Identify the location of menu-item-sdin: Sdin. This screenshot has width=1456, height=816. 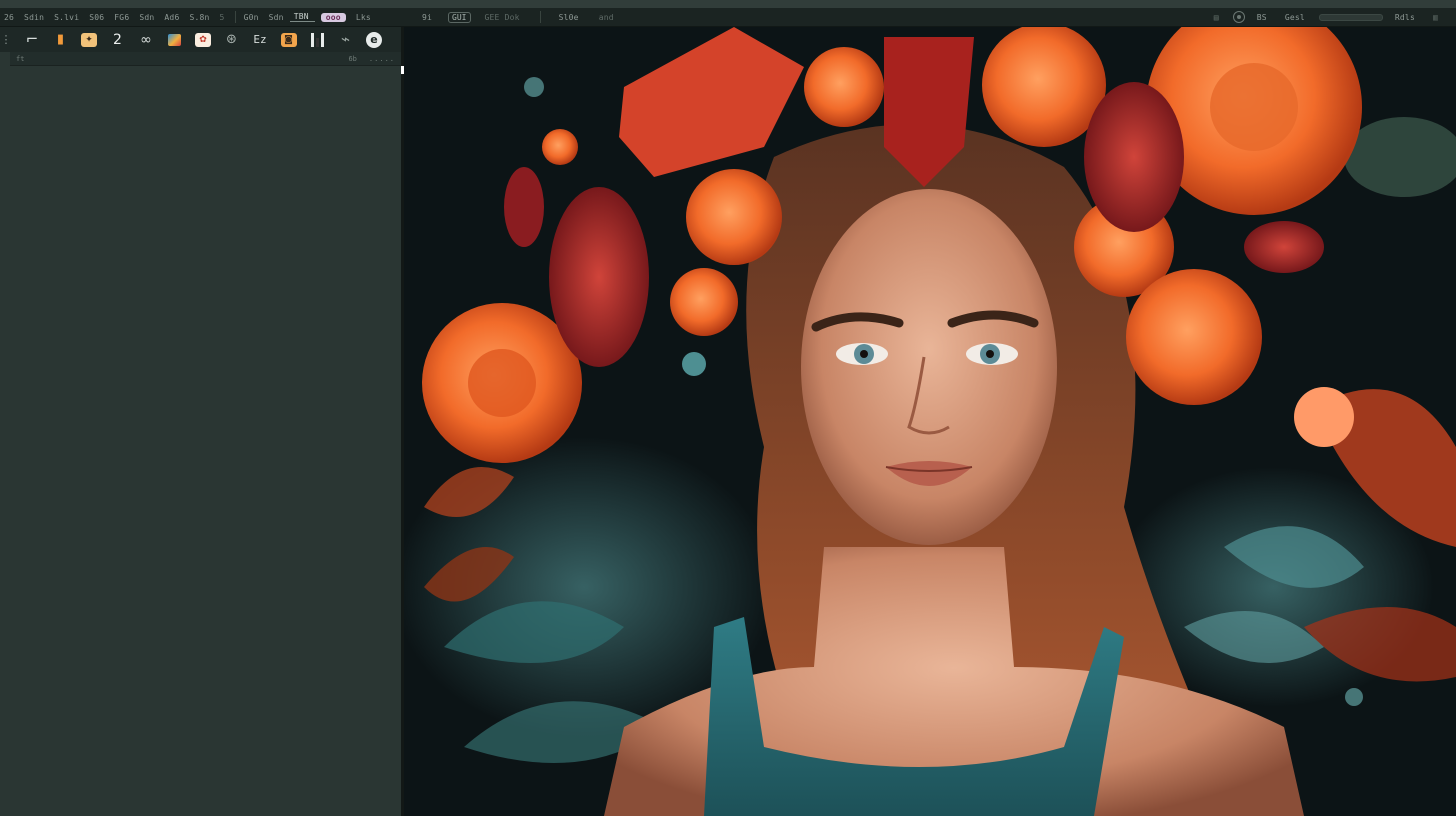
(35, 17).